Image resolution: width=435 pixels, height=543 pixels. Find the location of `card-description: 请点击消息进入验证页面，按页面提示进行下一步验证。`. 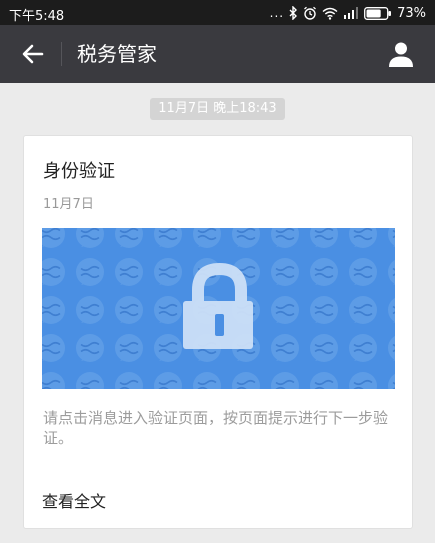

card-description: 请点击消息进入验证页面，按页面提示进行下一步验证。 is located at coordinates (216, 428).